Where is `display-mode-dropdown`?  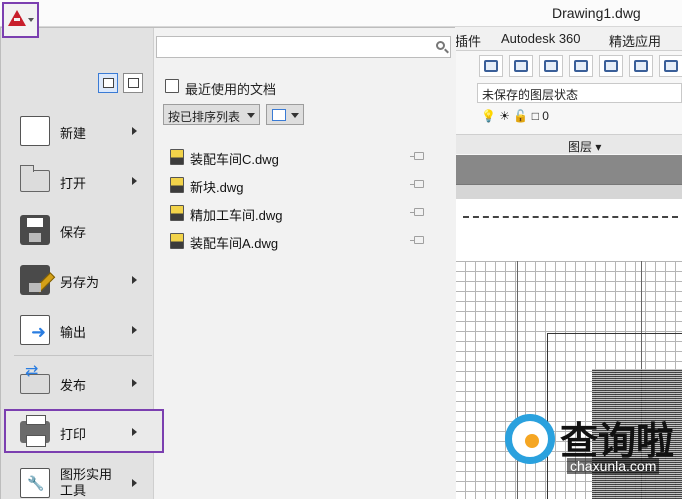
display-mode-dropdown is located at coordinates (285, 114).